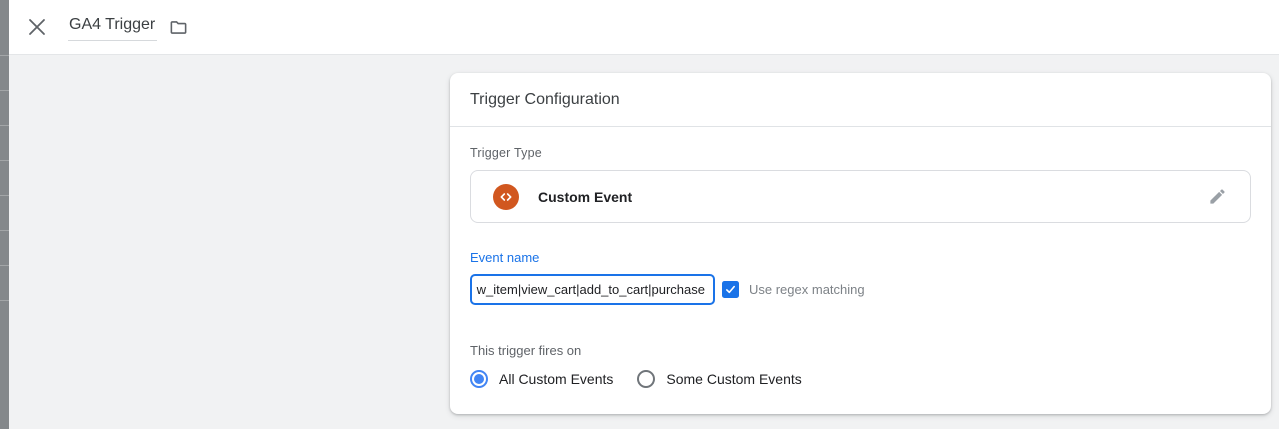  I want to click on fires-on-options: All Custom Events Some Custom Events, so click(860, 379).